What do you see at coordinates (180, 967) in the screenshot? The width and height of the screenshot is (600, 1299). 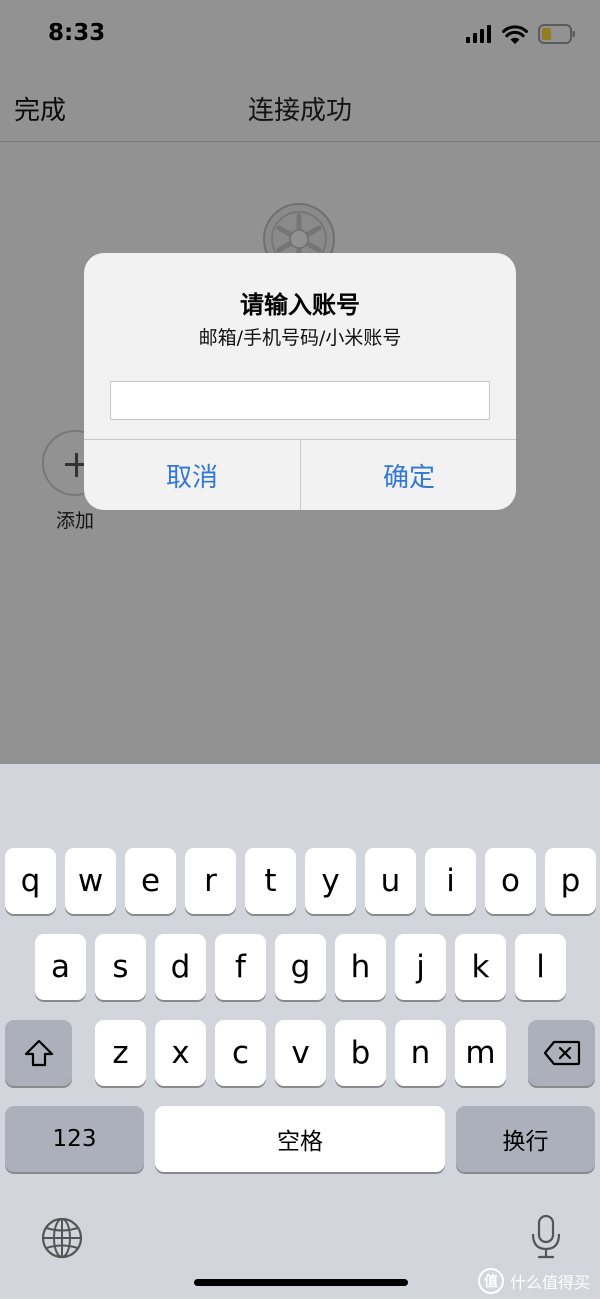 I see `key-d: d` at bounding box center [180, 967].